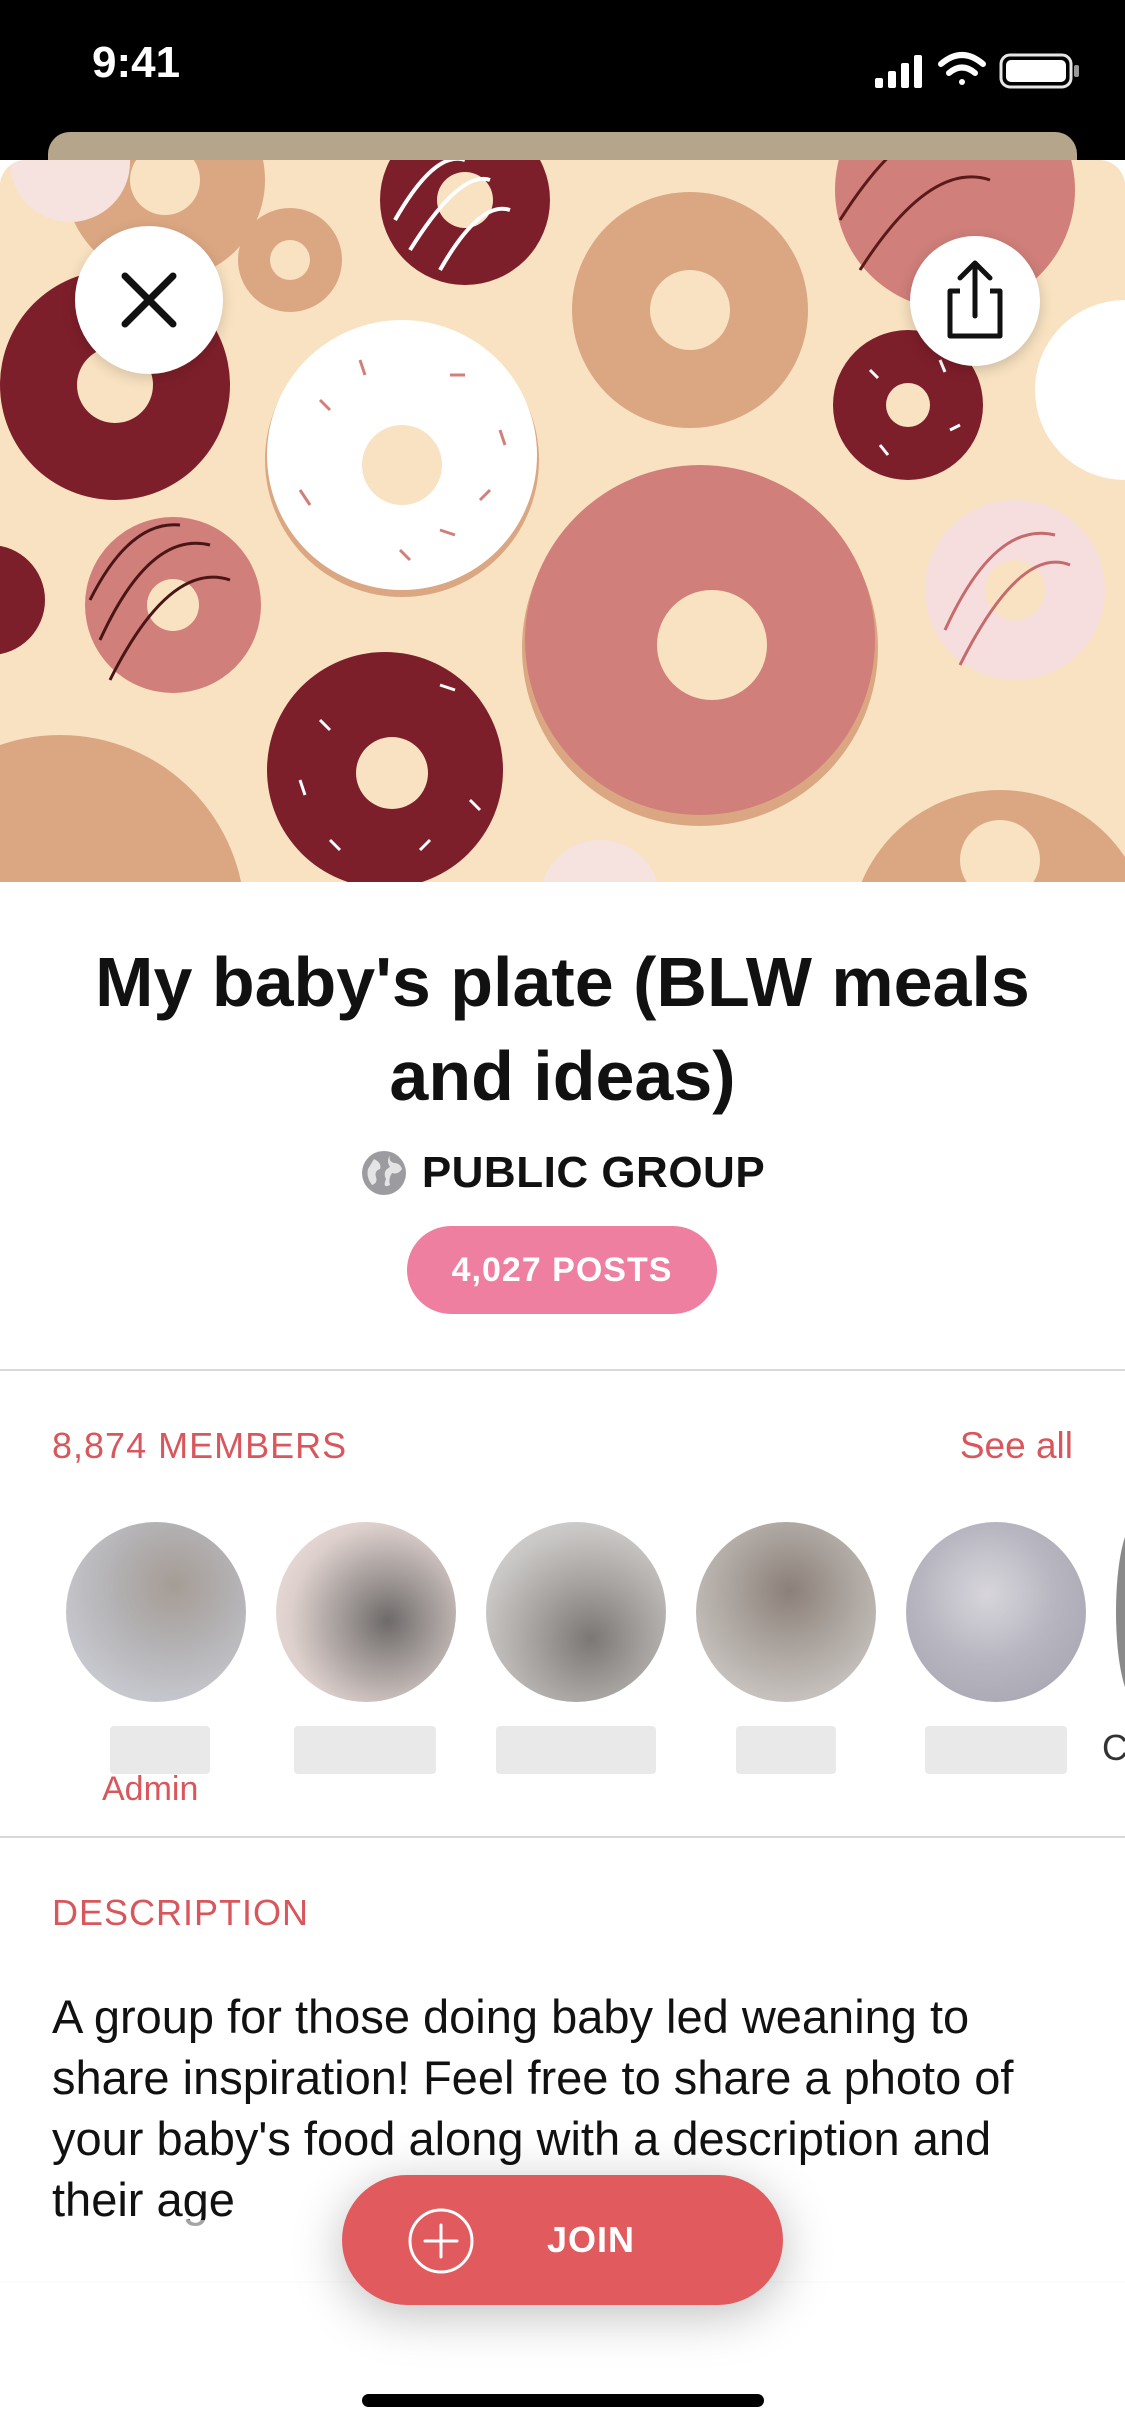 The width and height of the screenshot is (1125, 2436). Describe the element at coordinates (1113, 1747) in the screenshot. I see `member-name-partial: C` at that location.